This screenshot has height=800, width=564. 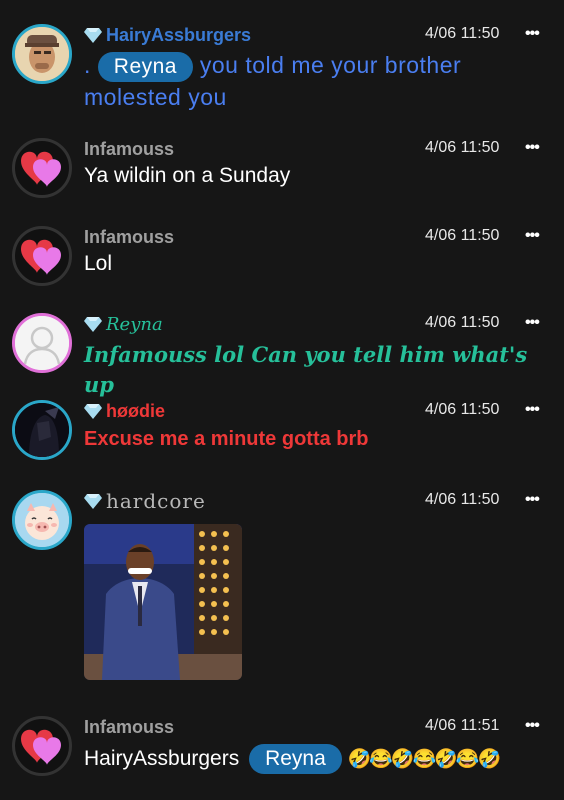 What do you see at coordinates (98, 263) in the screenshot?
I see `message-text: Lol` at bounding box center [98, 263].